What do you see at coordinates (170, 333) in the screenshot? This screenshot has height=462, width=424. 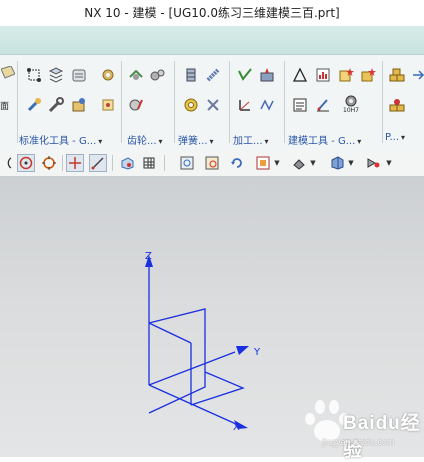 I see `plane-edge-line` at bounding box center [170, 333].